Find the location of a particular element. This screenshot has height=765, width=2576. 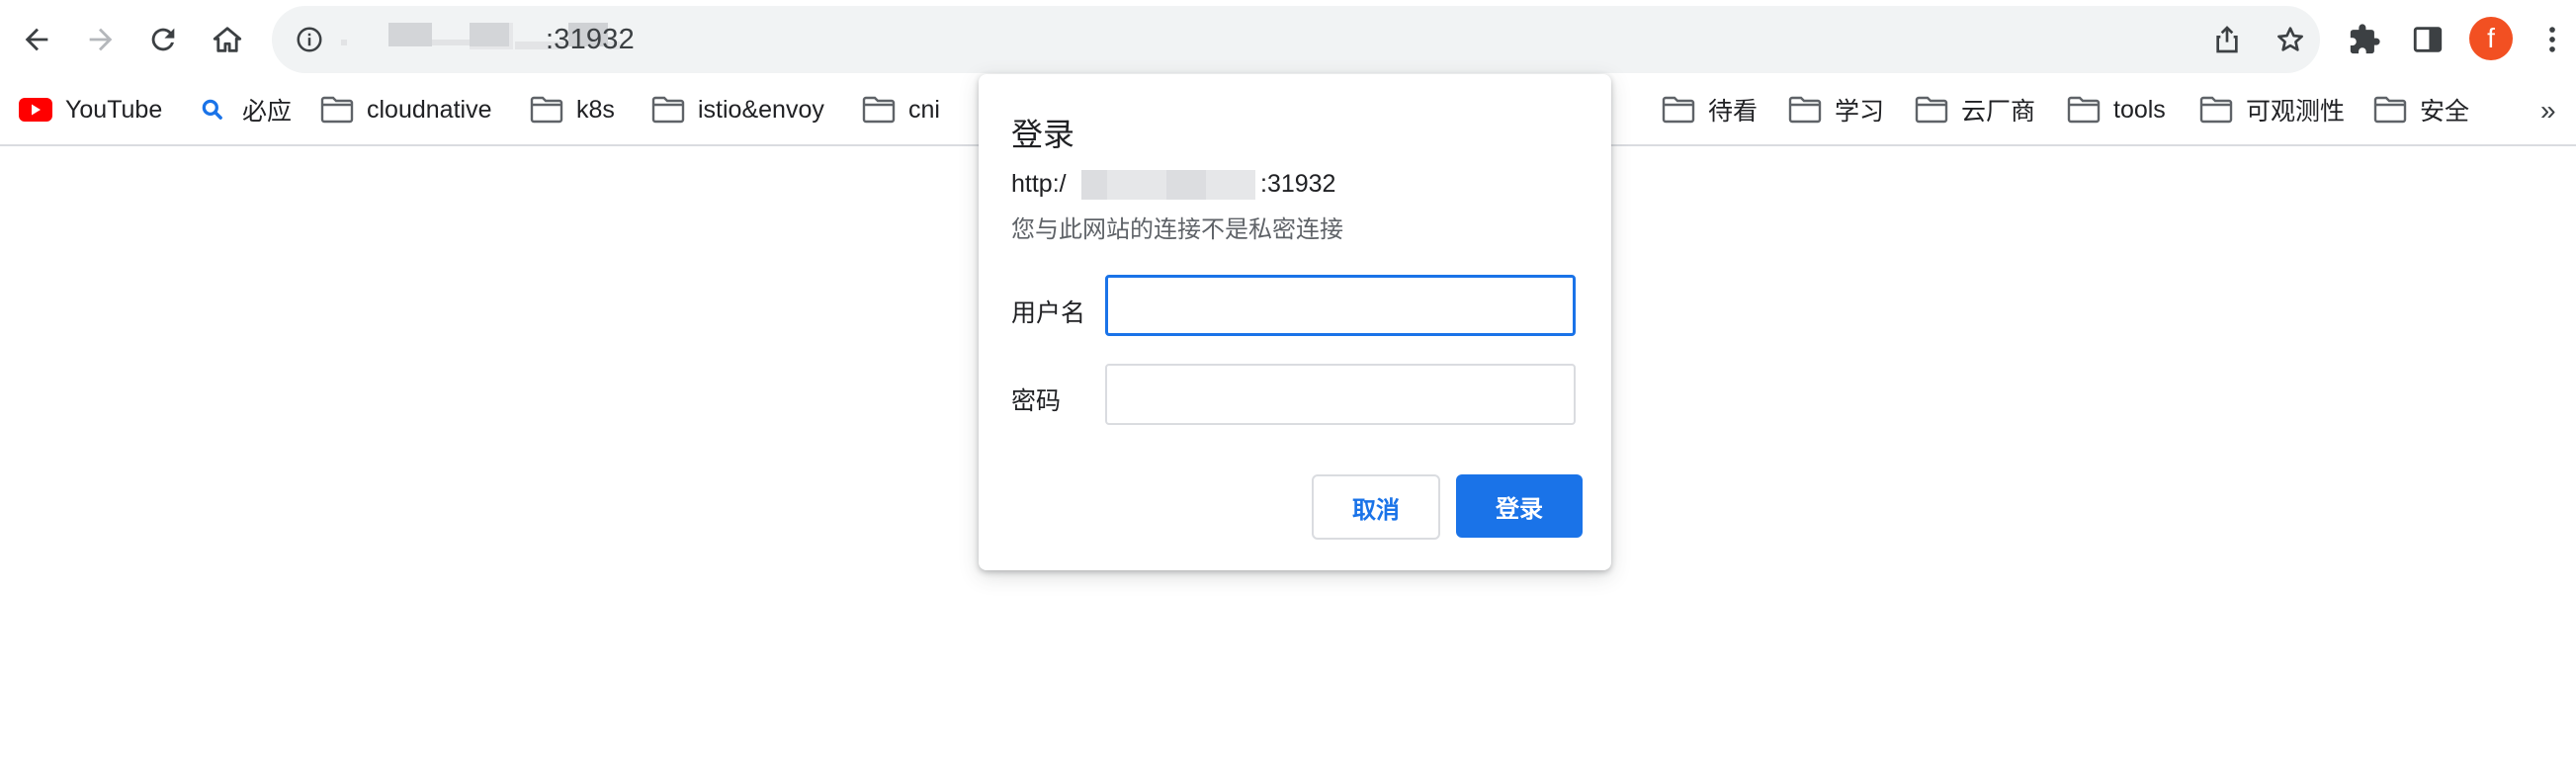

bookmark-label: 必应 is located at coordinates (267, 112).